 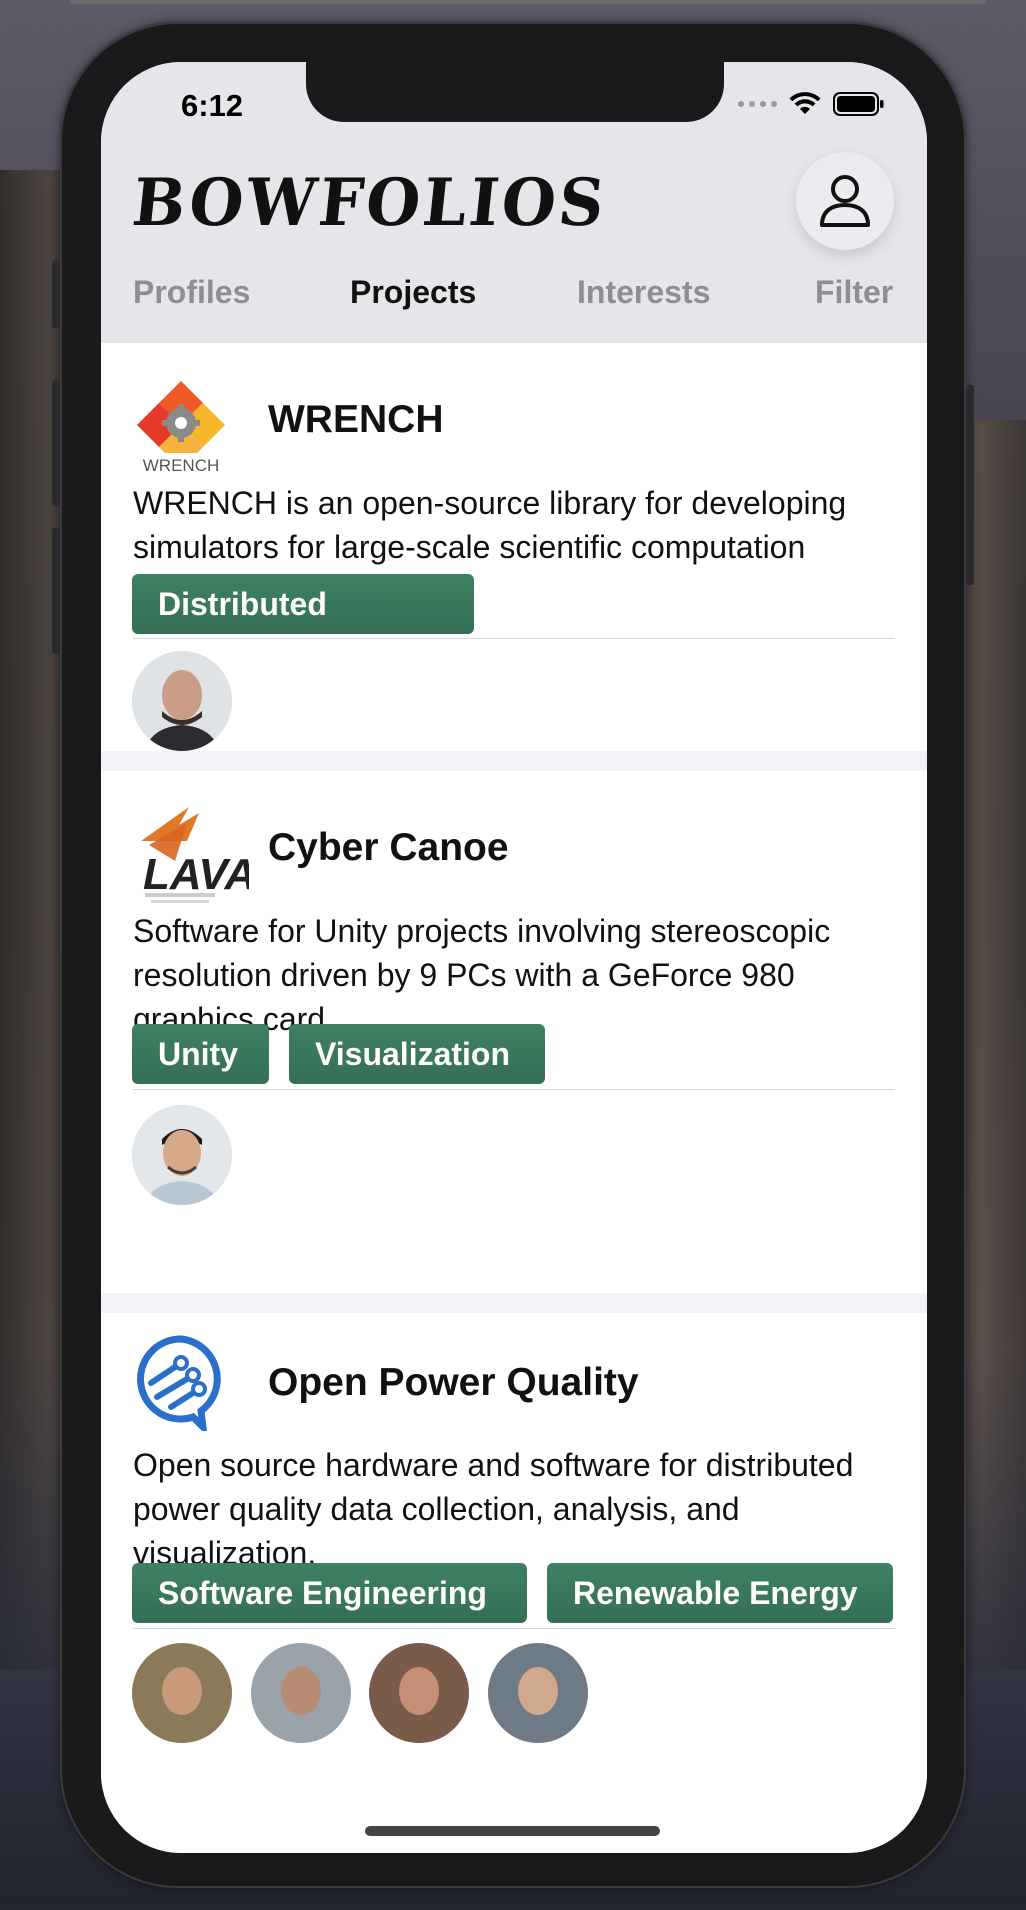 I want to click on home-indicator, so click(x=512, y=1831).